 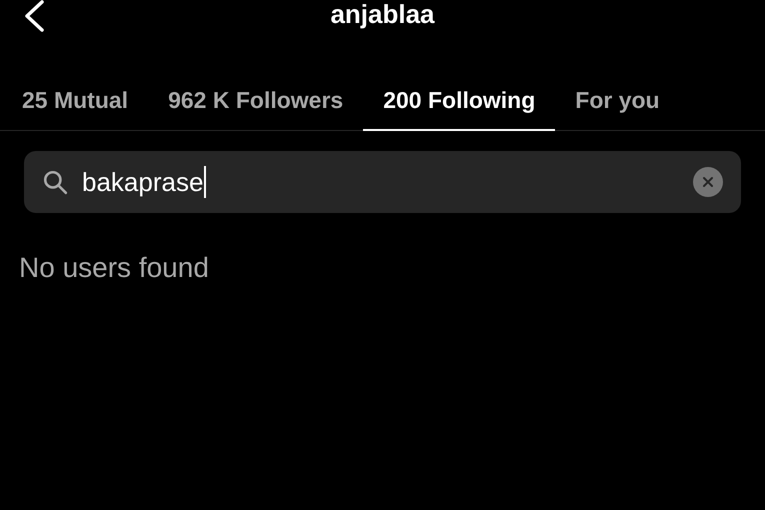 I want to click on search-field: bakaprase, so click(x=382, y=182).